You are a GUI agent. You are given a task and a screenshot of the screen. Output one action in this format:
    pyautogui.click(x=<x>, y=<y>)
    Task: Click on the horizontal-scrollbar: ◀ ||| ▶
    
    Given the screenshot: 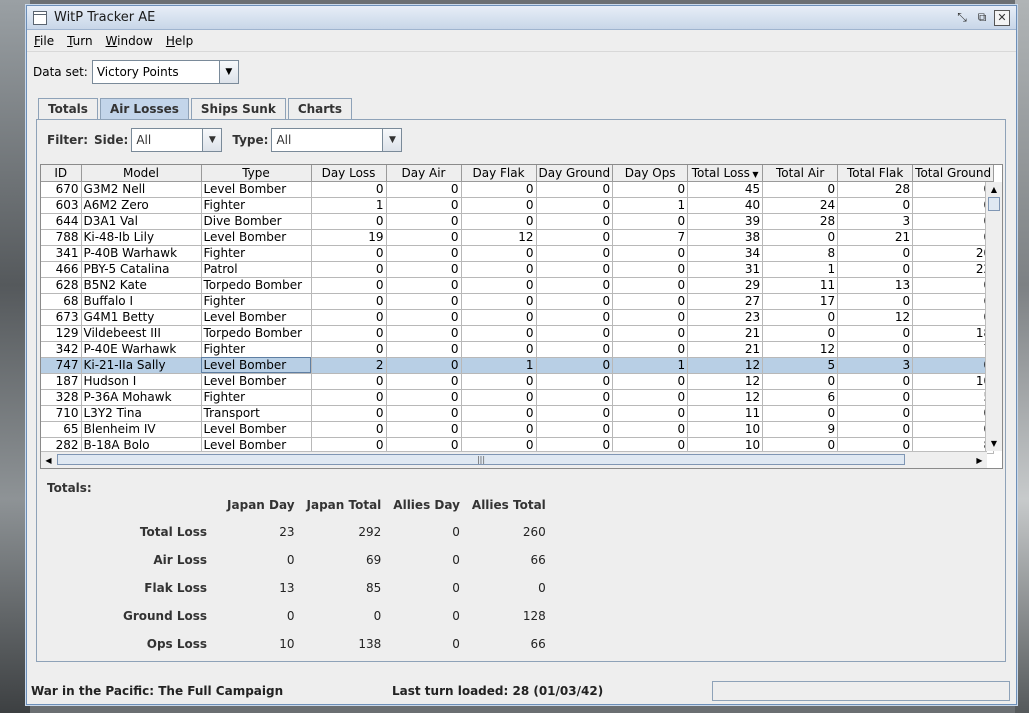 What is the action you would take?
    pyautogui.click(x=514, y=459)
    